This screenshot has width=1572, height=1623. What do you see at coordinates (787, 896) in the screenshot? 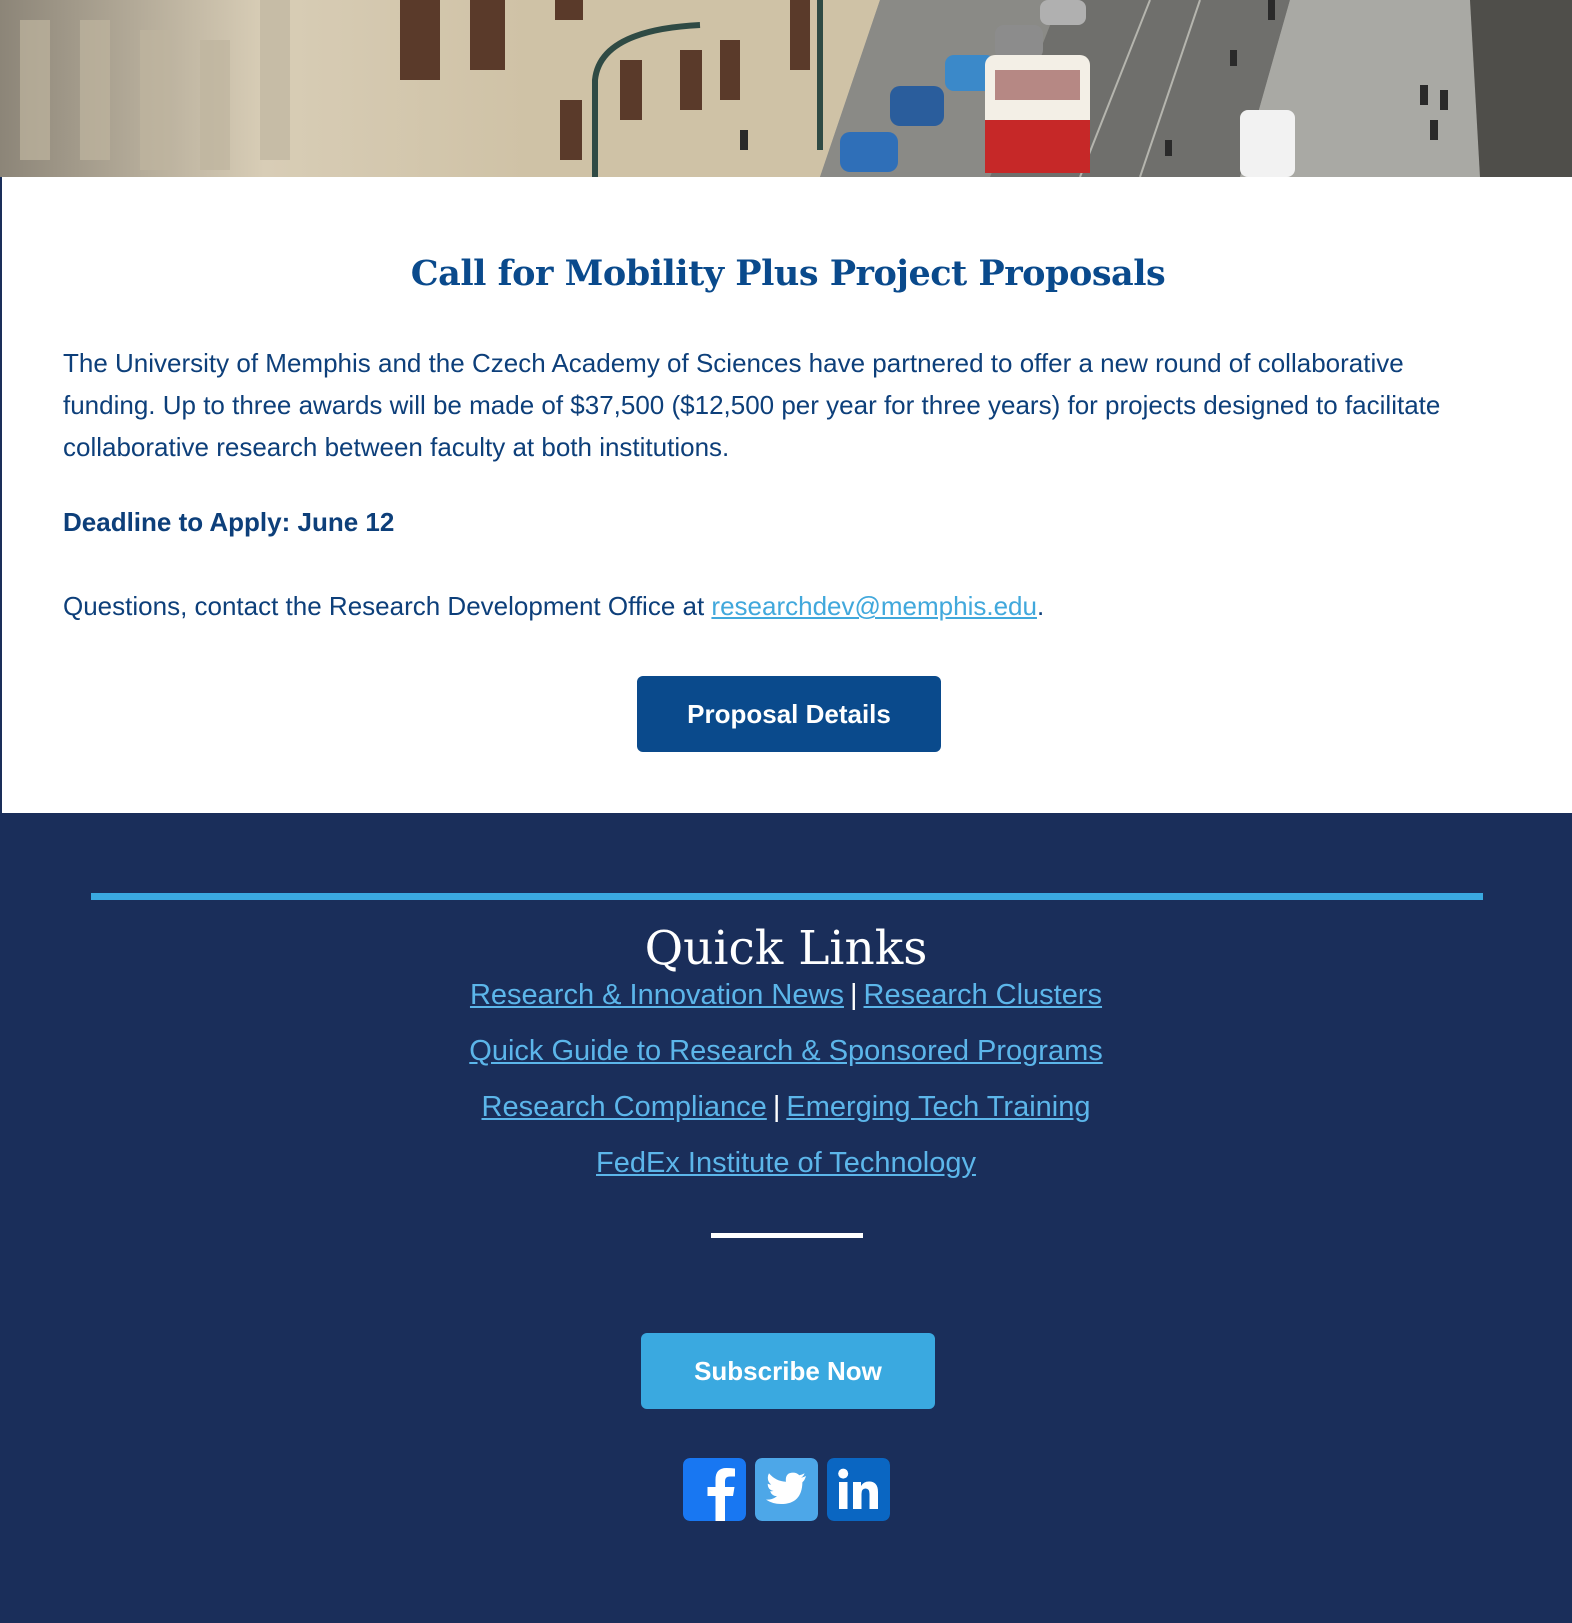
I see `footer-divider` at bounding box center [787, 896].